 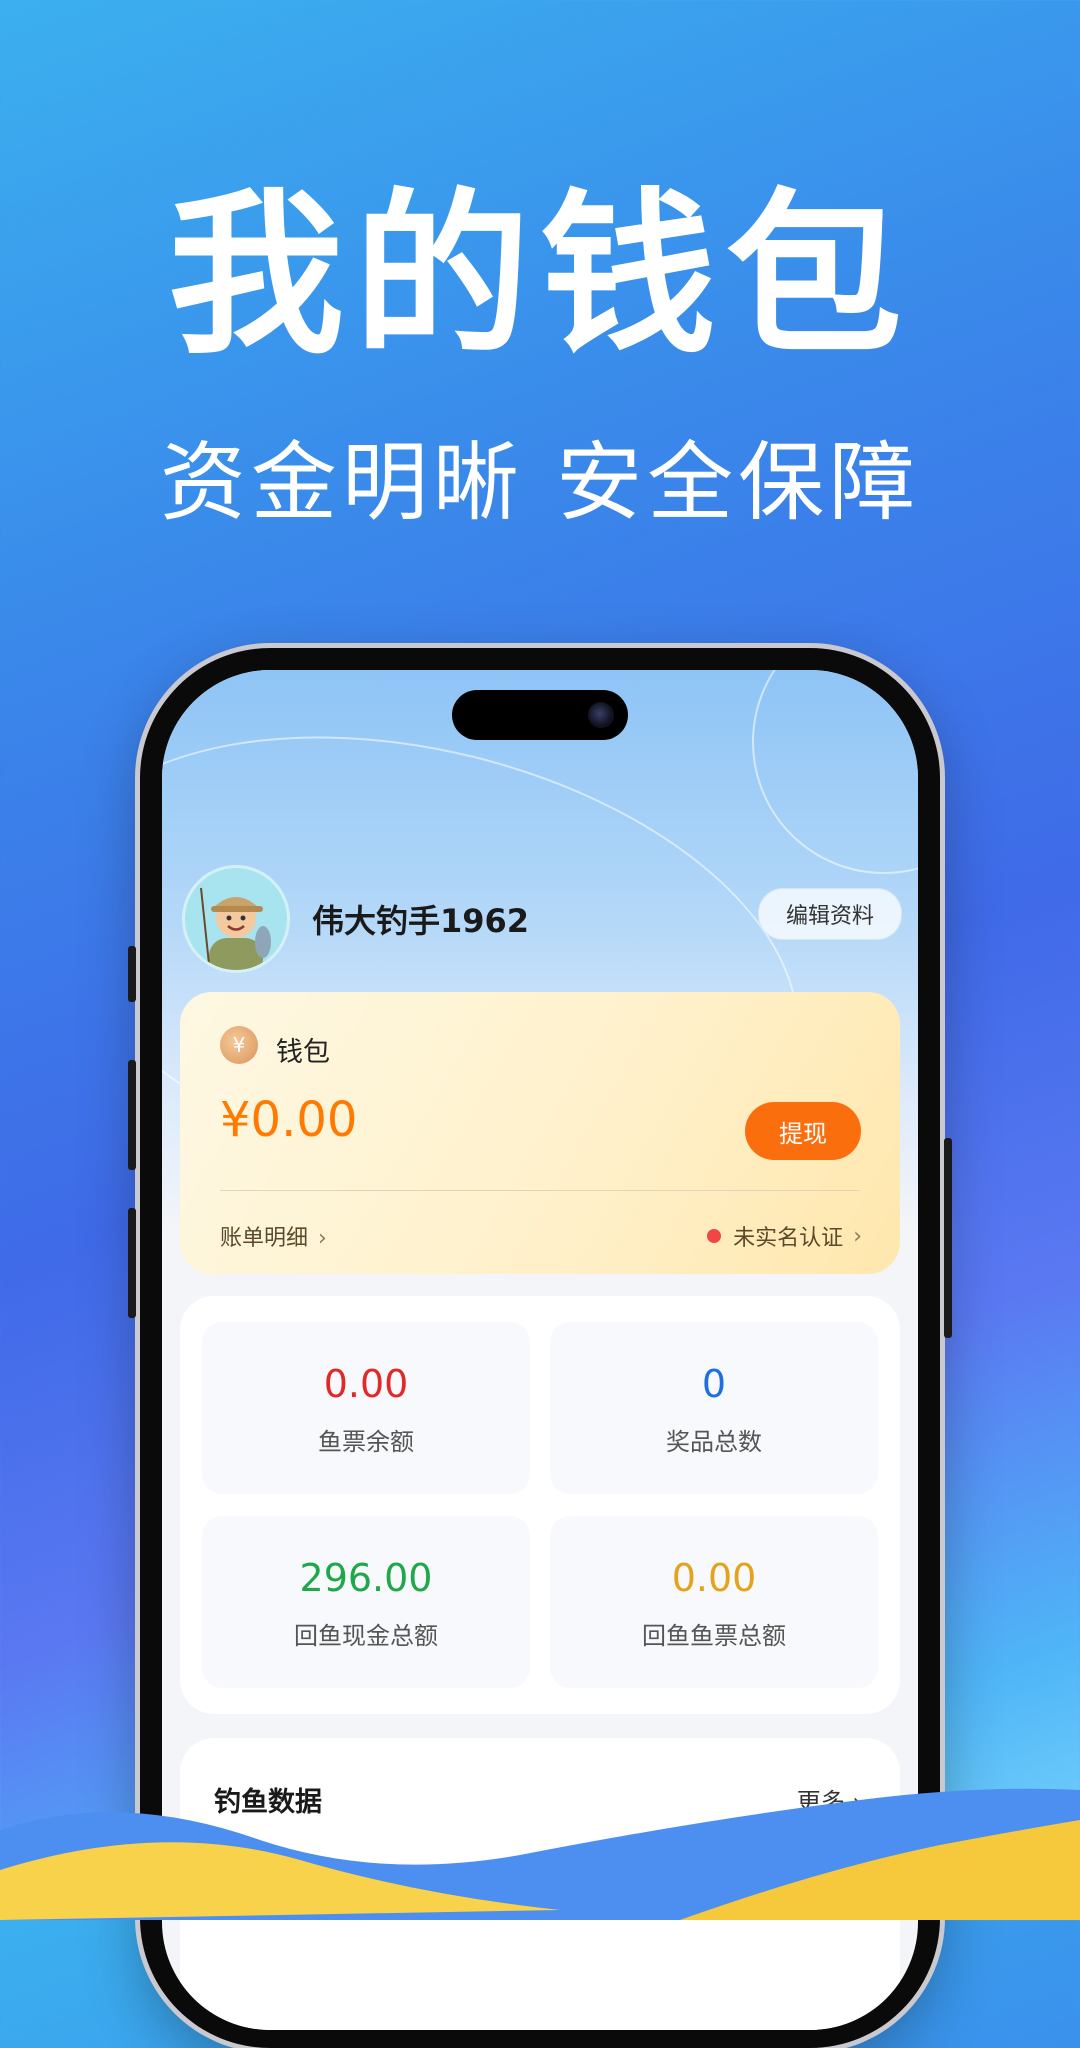 What do you see at coordinates (540, 483) in the screenshot?
I see `promo-subtitle: 资金明晰 安全保障` at bounding box center [540, 483].